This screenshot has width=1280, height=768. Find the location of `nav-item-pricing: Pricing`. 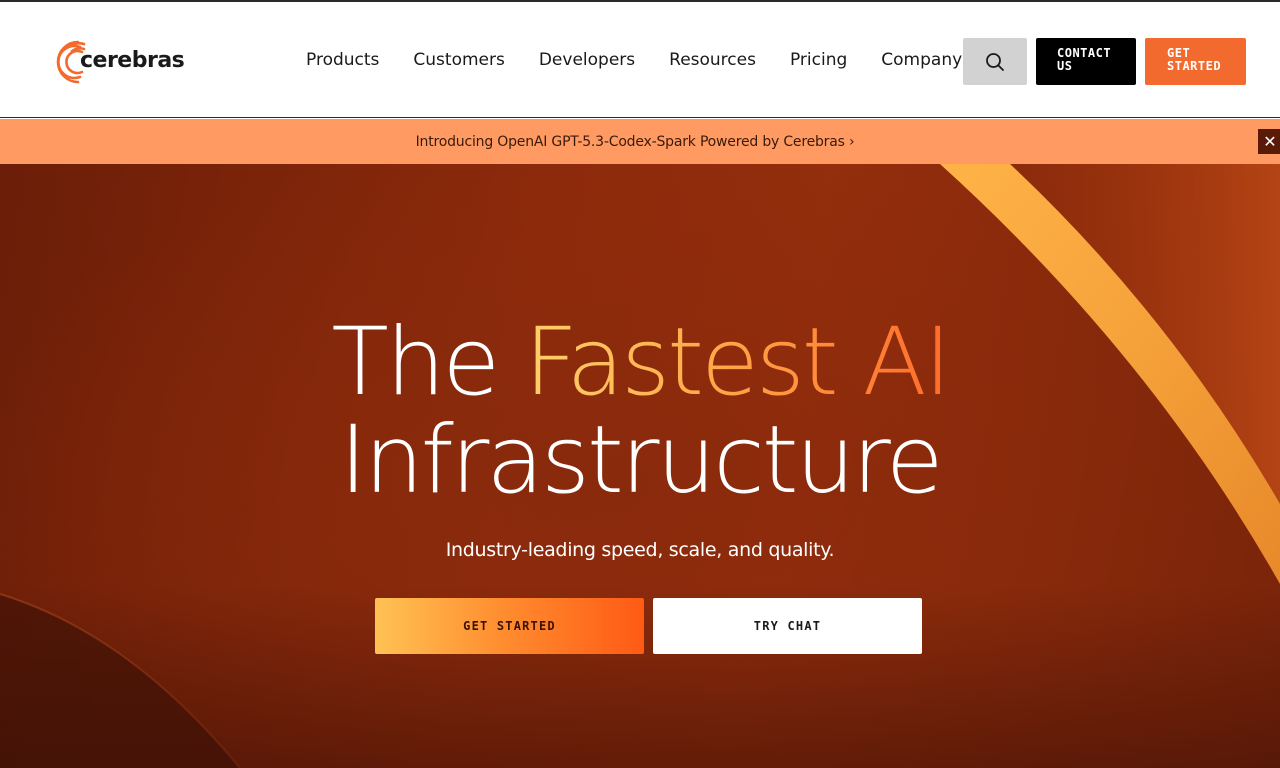

nav-item-pricing: Pricing is located at coordinates (818, 60).